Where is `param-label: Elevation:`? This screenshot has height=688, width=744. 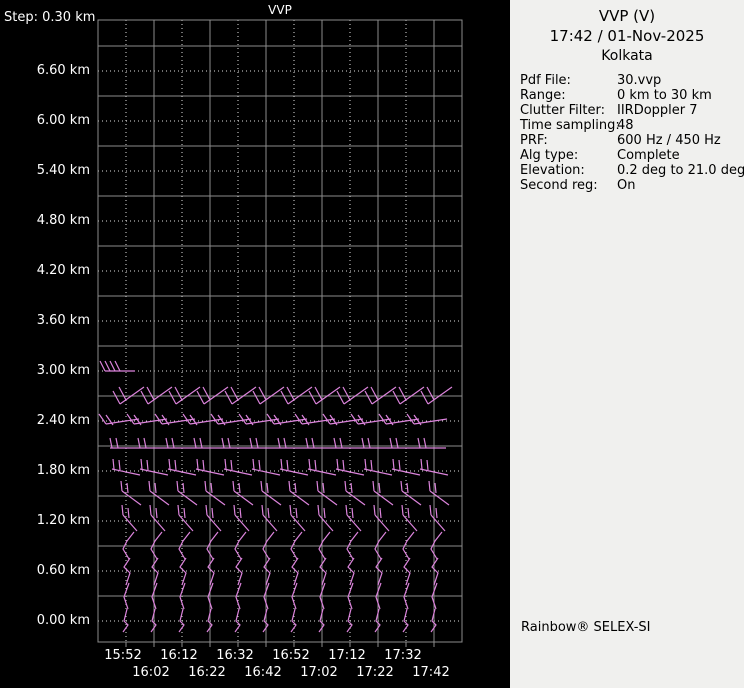 param-label: Elevation: is located at coordinates (552, 170).